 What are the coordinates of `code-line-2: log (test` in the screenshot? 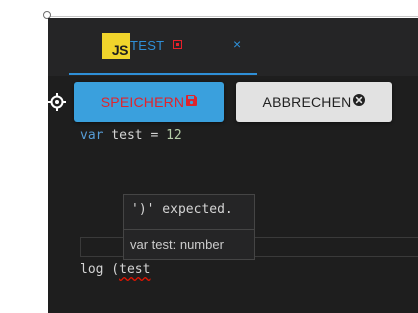 It's located at (115, 269).